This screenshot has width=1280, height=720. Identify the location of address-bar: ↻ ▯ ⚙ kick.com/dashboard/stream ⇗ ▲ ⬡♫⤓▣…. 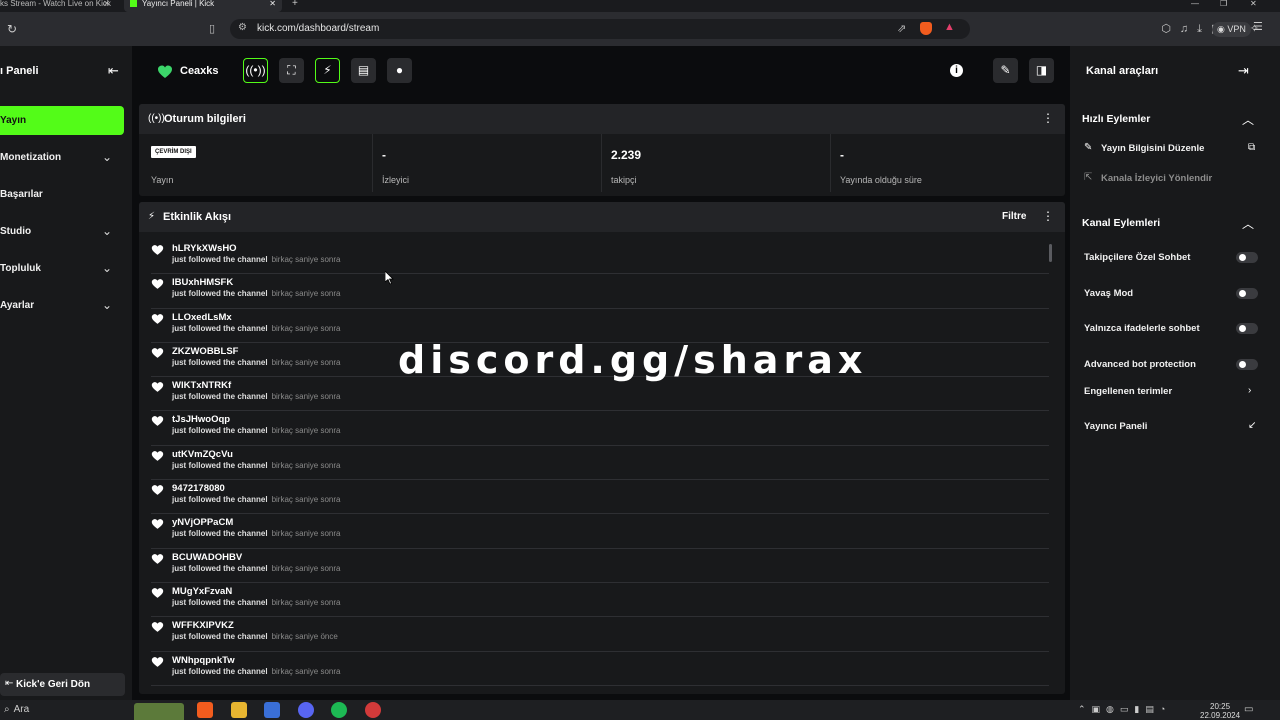
(640, 29).